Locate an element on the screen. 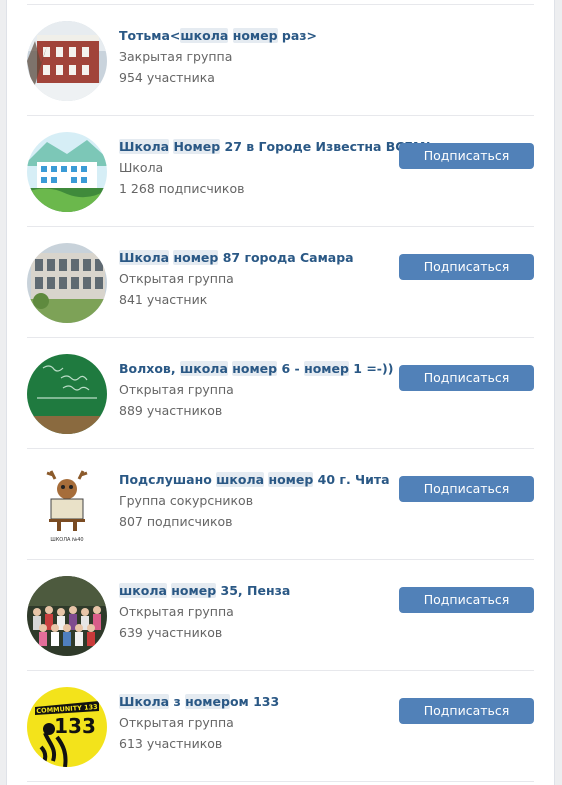 Image resolution: width=562 pixels, height=785 pixels. group-title-link: Подслушано школа номер 40 г. Чита is located at coordinates (254, 480).